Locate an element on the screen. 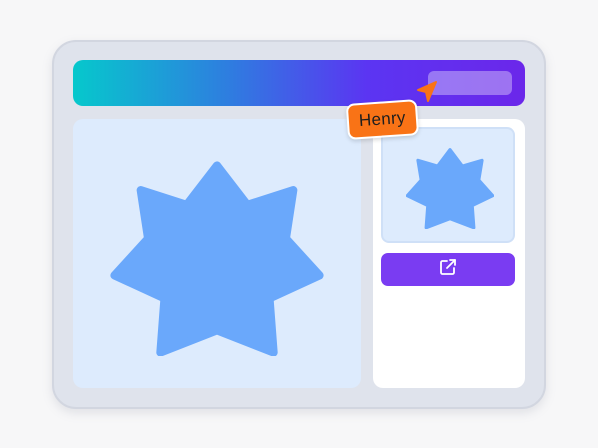  pointer-cursor-icon is located at coordinates (427, 92).